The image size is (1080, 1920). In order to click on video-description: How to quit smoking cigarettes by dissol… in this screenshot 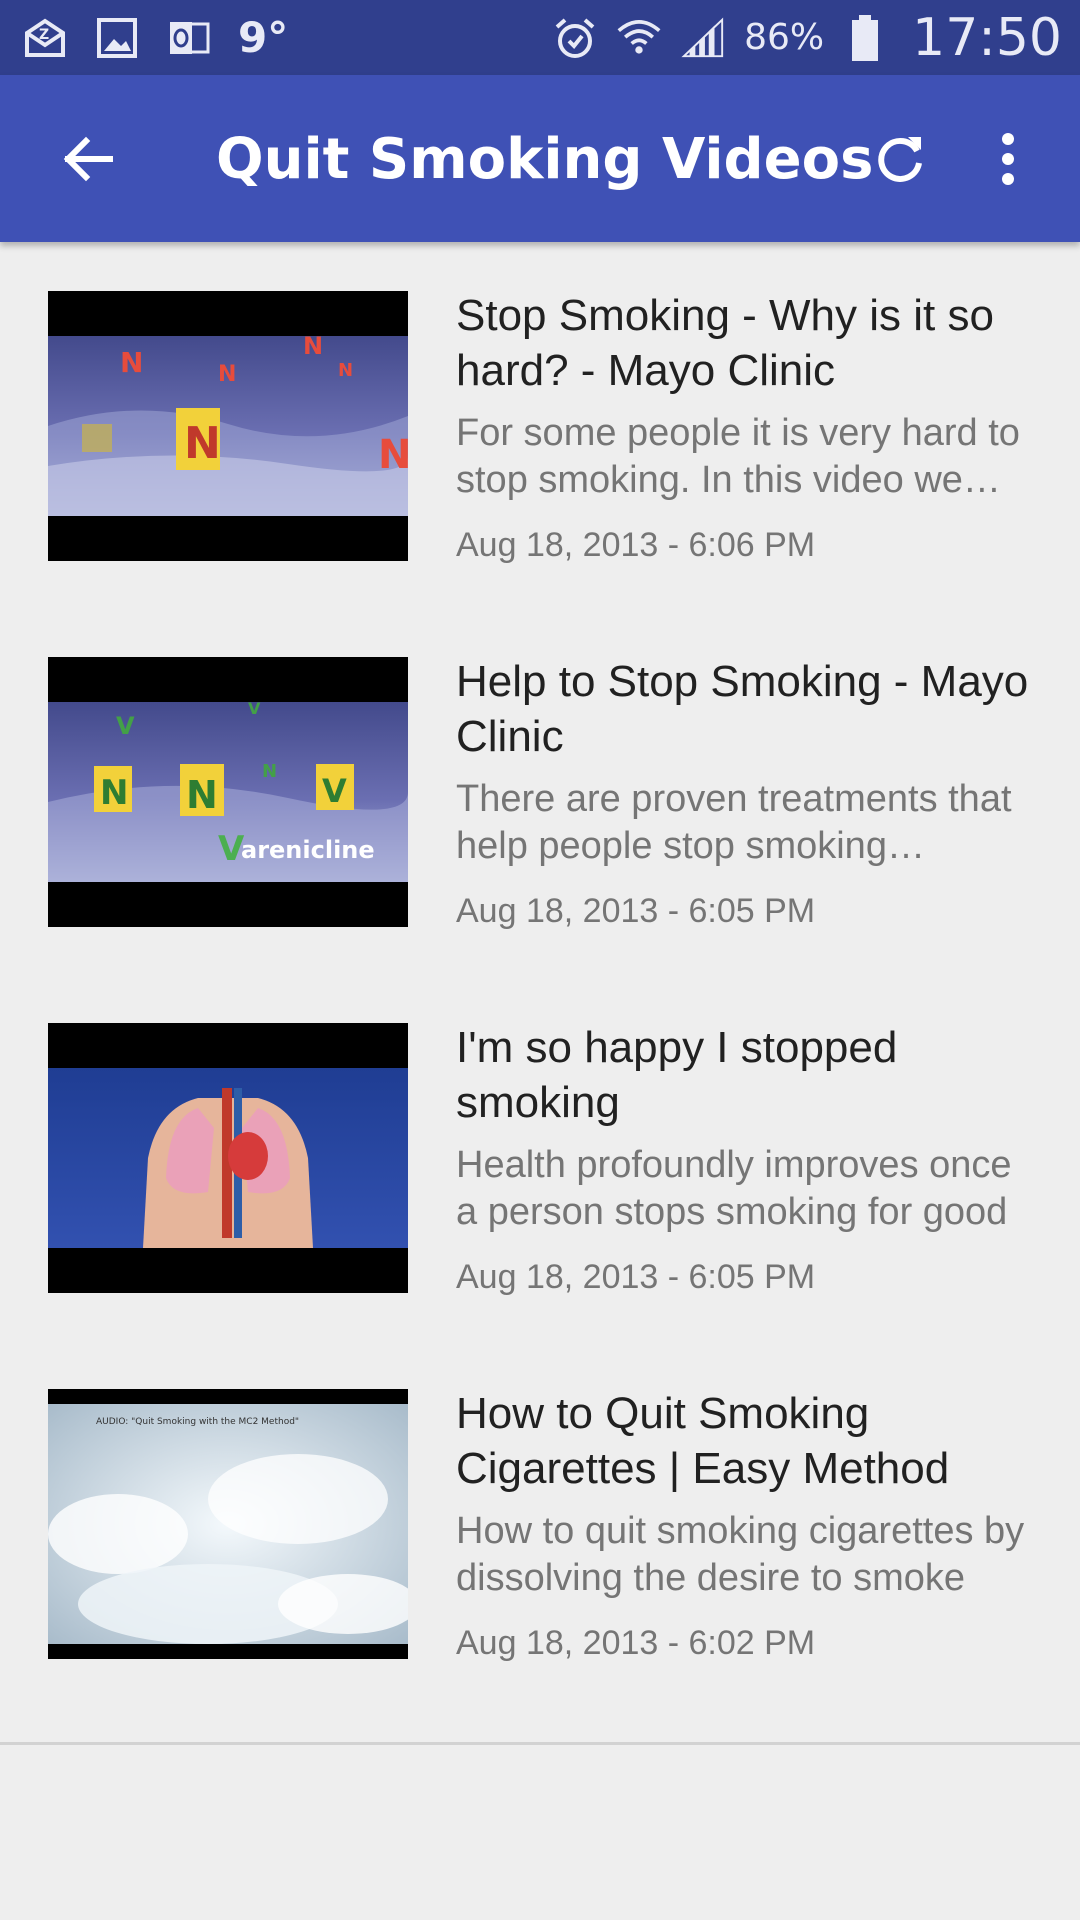, I will do `click(740, 1554)`.